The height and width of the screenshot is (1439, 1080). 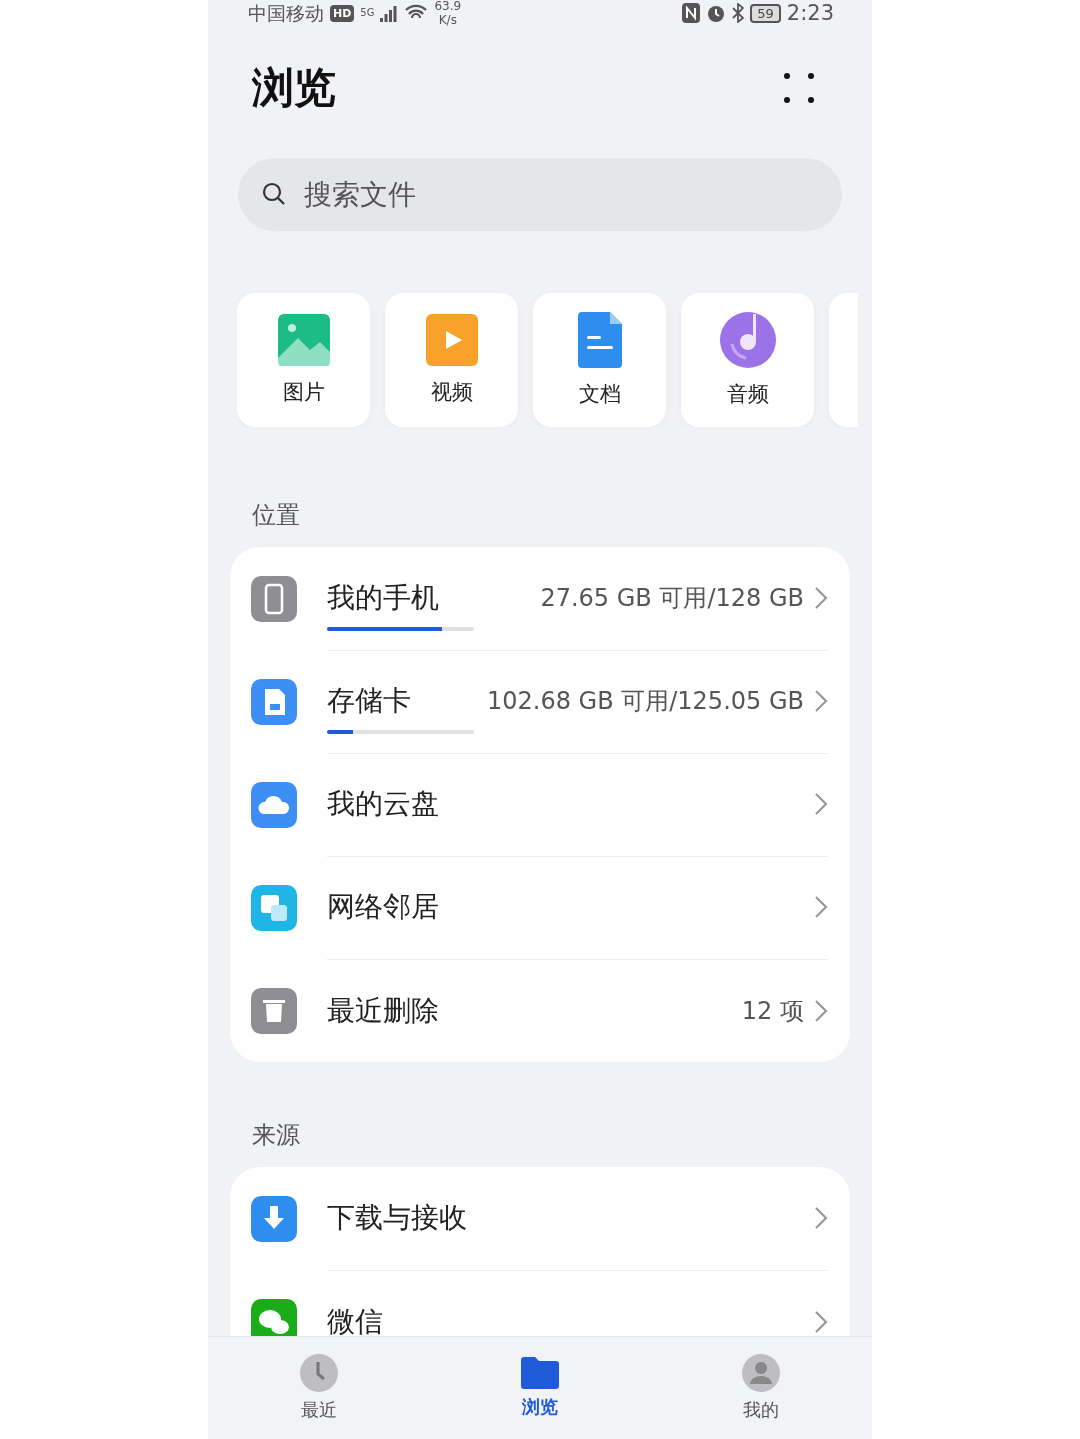 What do you see at coordinates (761, 1373) in the screenshot?
I see `person-icon` at bounding box center [761, 1373].